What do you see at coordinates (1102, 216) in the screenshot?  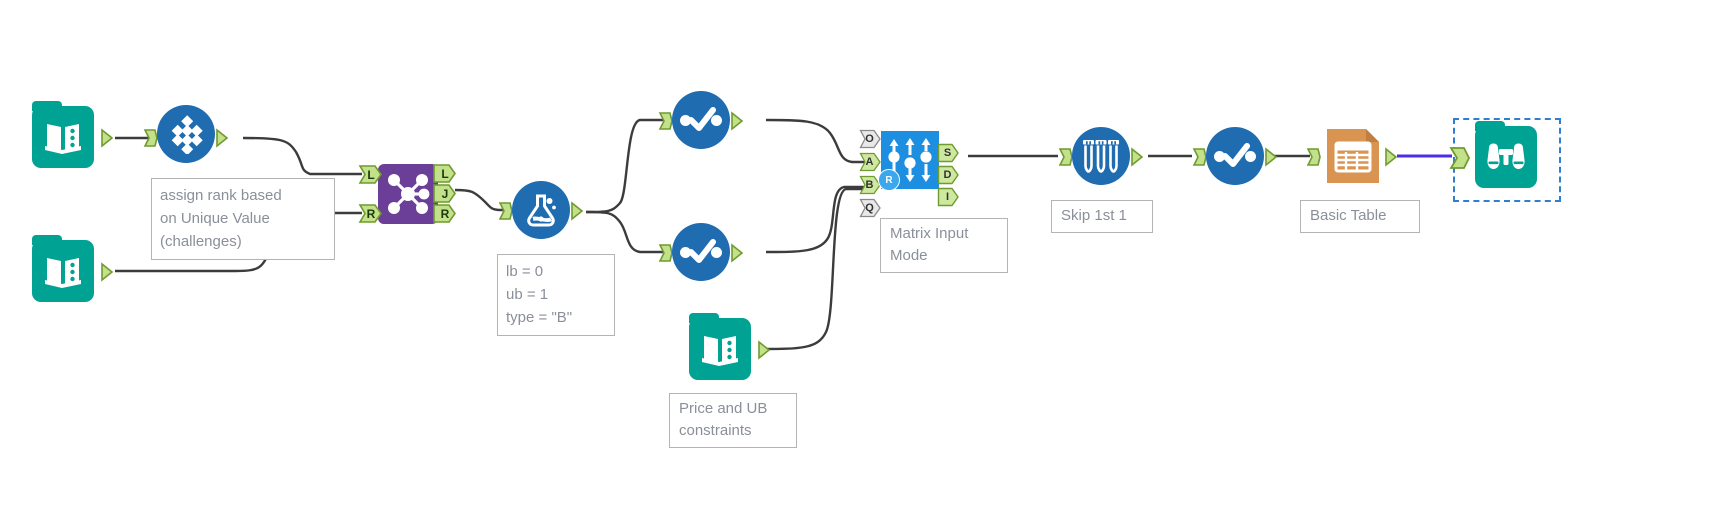 I see `annotation-skip-first: Skip 1st 1` at bounding box center [1102, 216].